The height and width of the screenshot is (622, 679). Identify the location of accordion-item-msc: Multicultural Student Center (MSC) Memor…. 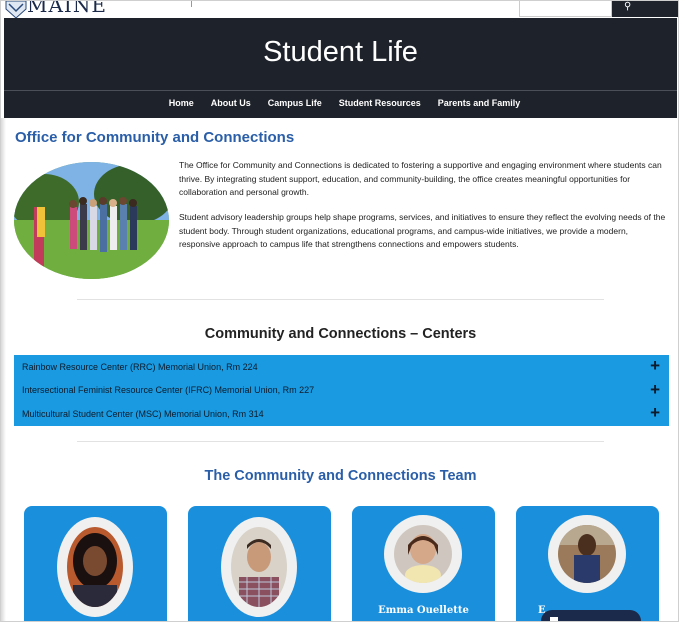
(341, 414).